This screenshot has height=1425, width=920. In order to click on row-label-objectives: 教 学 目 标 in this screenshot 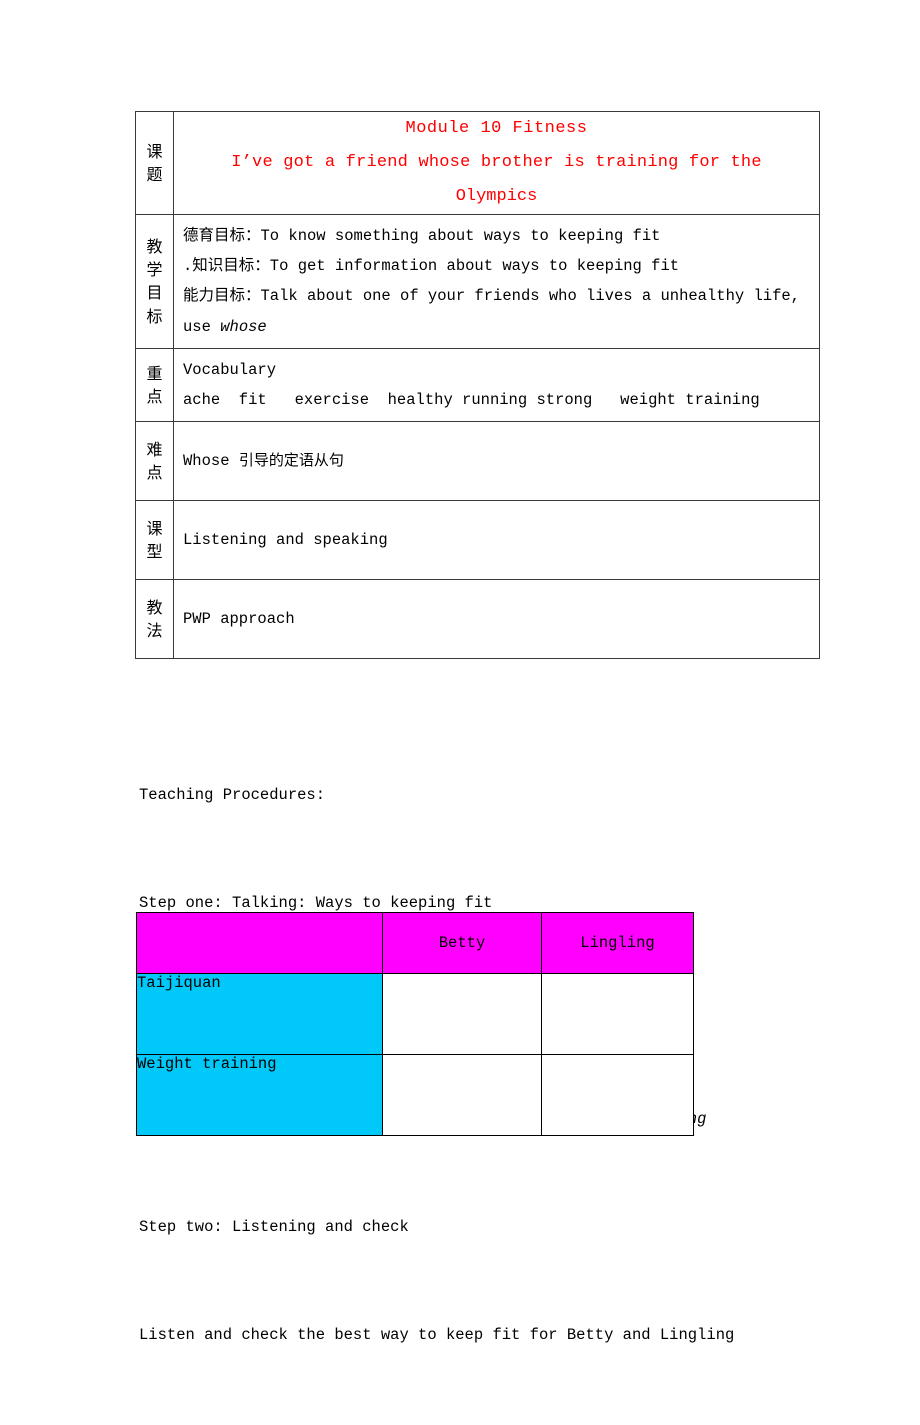, I will do `click(154, 281)`.